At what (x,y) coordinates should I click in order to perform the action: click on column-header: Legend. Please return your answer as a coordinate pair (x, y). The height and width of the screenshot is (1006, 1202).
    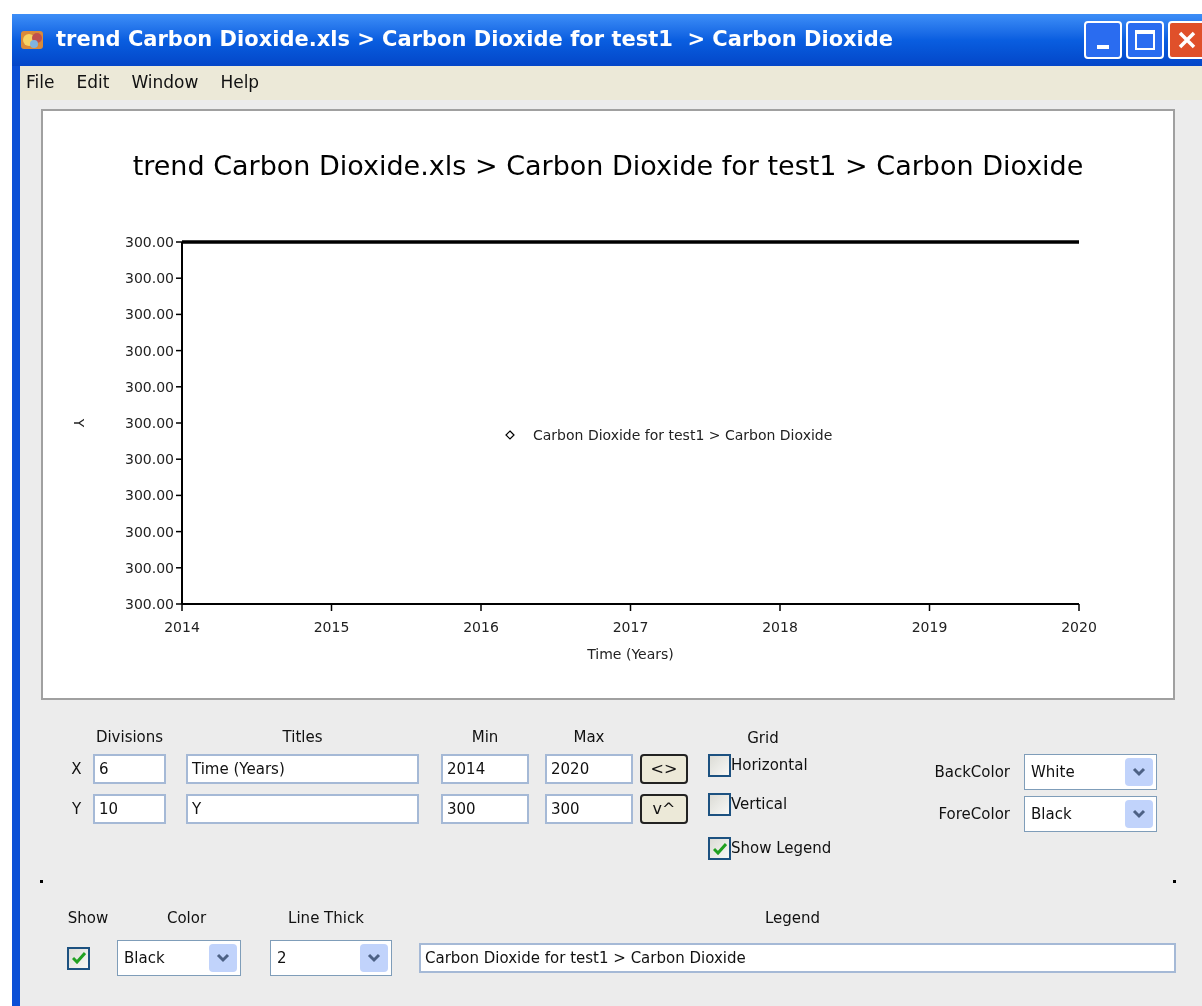
    Looking at the image, I should click on (792, 918).